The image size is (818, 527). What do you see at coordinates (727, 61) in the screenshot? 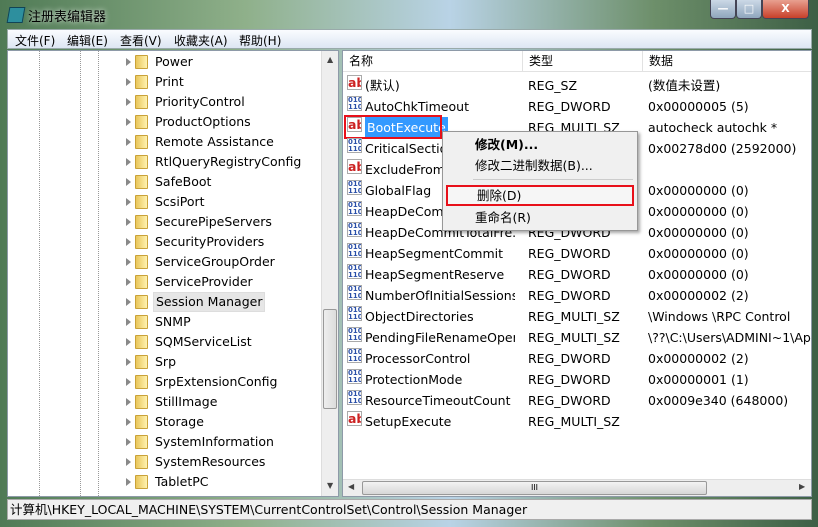
I see `column-data: 数据` at bounding box center [727, 61].